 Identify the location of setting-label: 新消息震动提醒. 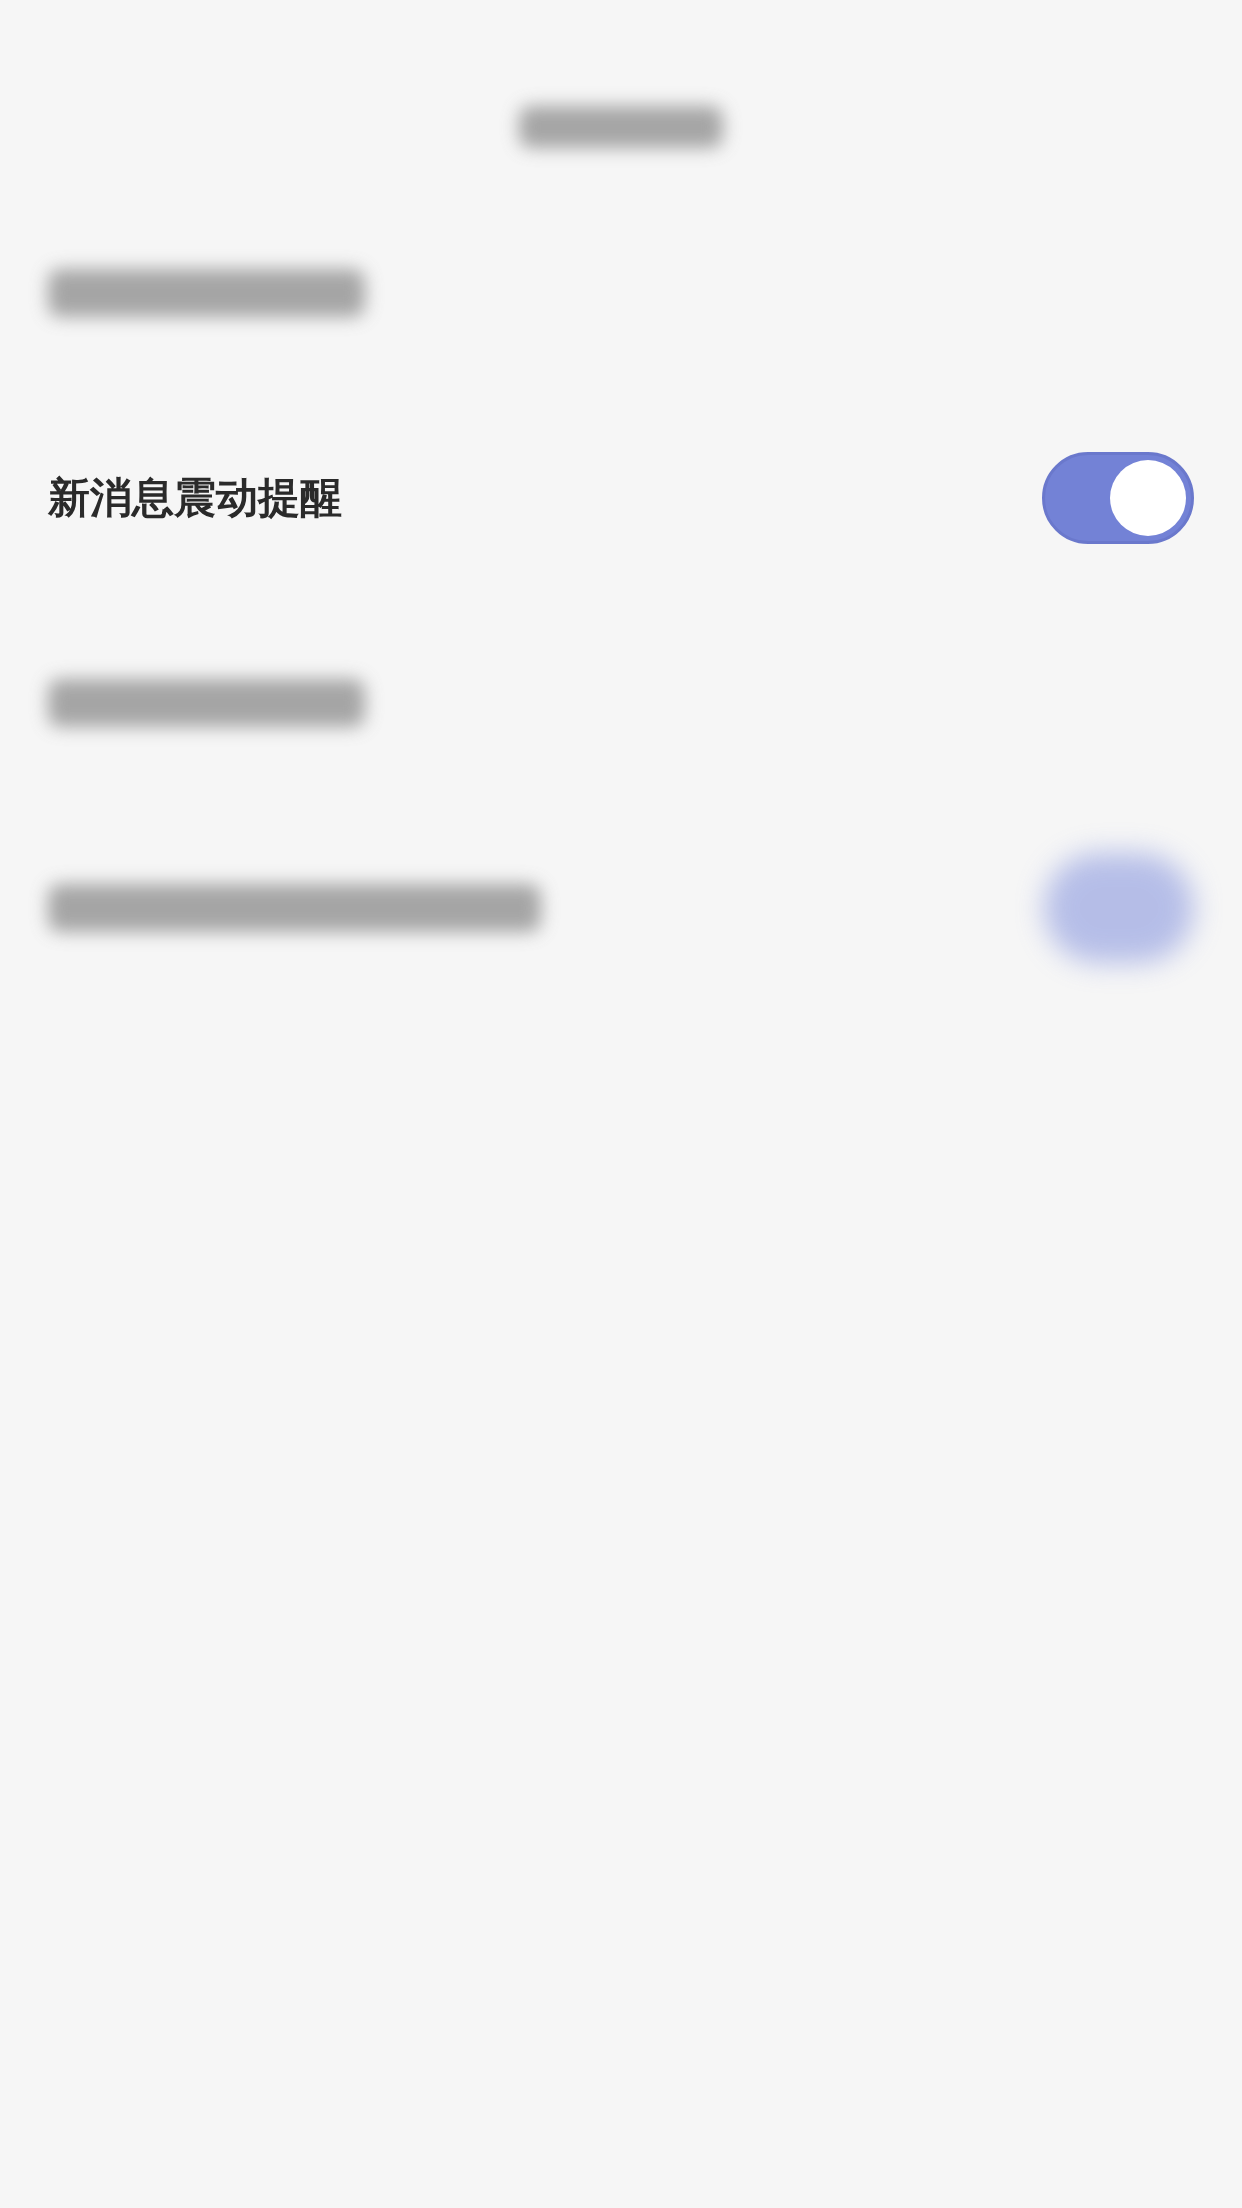
(195, 498).